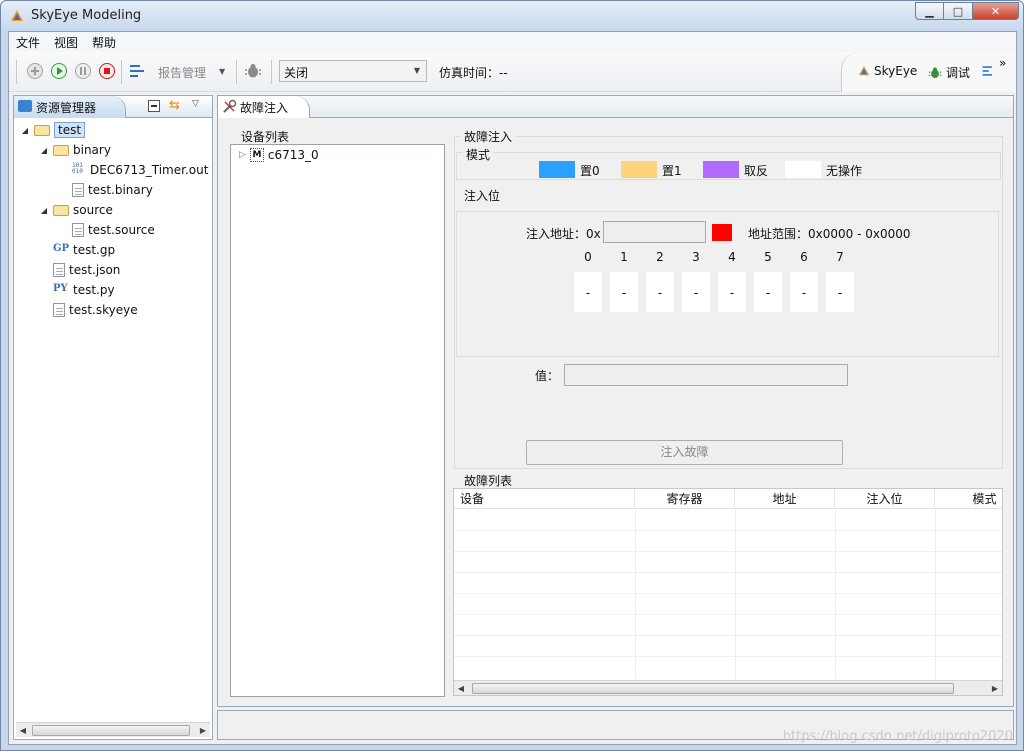 This screenshot has width=1024, height=751. I want to click on perspective-debug: 调试, so click(949, 72).